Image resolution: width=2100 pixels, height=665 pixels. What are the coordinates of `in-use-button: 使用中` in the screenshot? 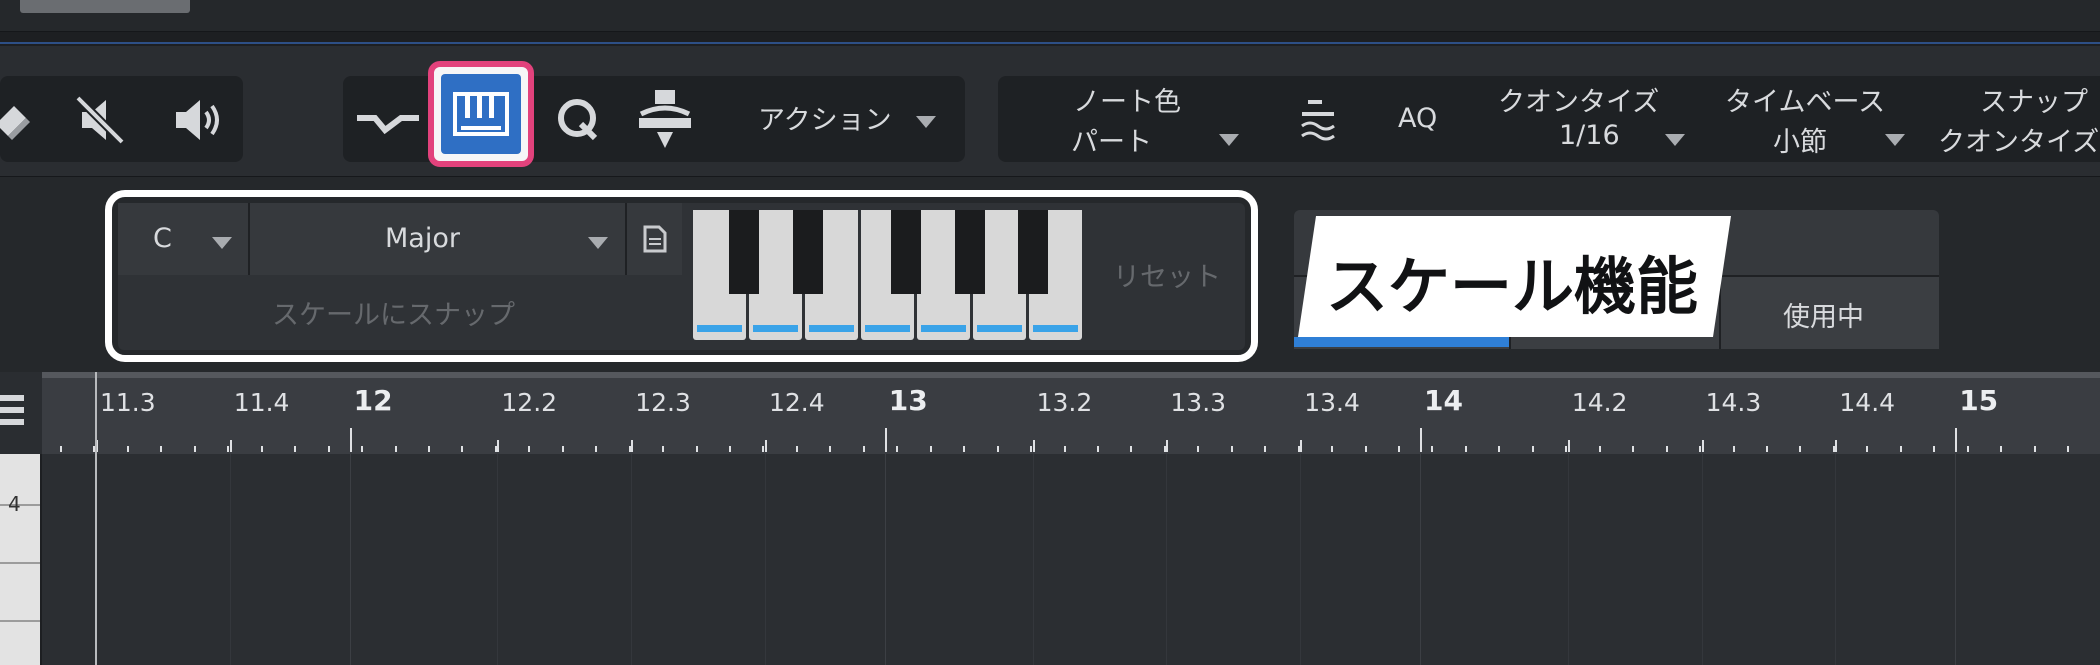 It's located at (1830, 312).